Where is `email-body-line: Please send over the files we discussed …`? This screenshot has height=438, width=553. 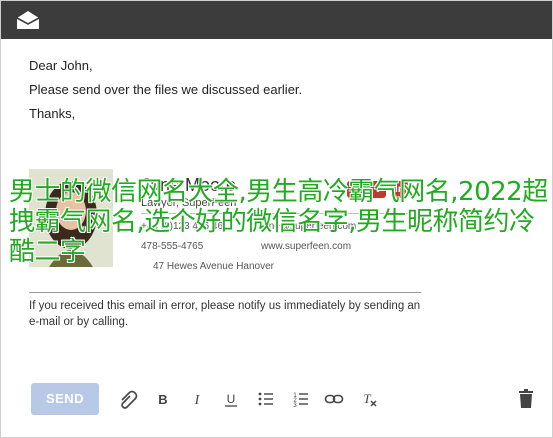
email-body-line: Please send over the files we discussed … is located at coordinates (166, 89).